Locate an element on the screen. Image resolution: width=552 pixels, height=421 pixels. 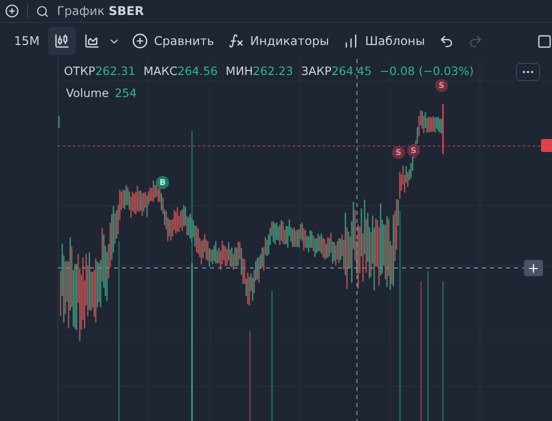
plus-icon is located at coordinates (533, 268).